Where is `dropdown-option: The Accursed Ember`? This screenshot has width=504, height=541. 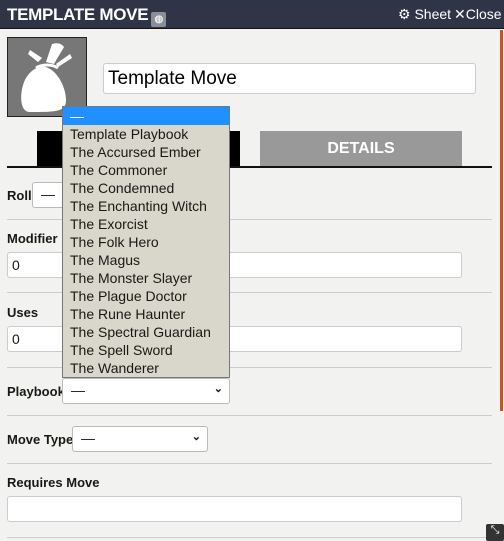
dropdown-option: The Accursed Ember is located at coordinates (146, 152).